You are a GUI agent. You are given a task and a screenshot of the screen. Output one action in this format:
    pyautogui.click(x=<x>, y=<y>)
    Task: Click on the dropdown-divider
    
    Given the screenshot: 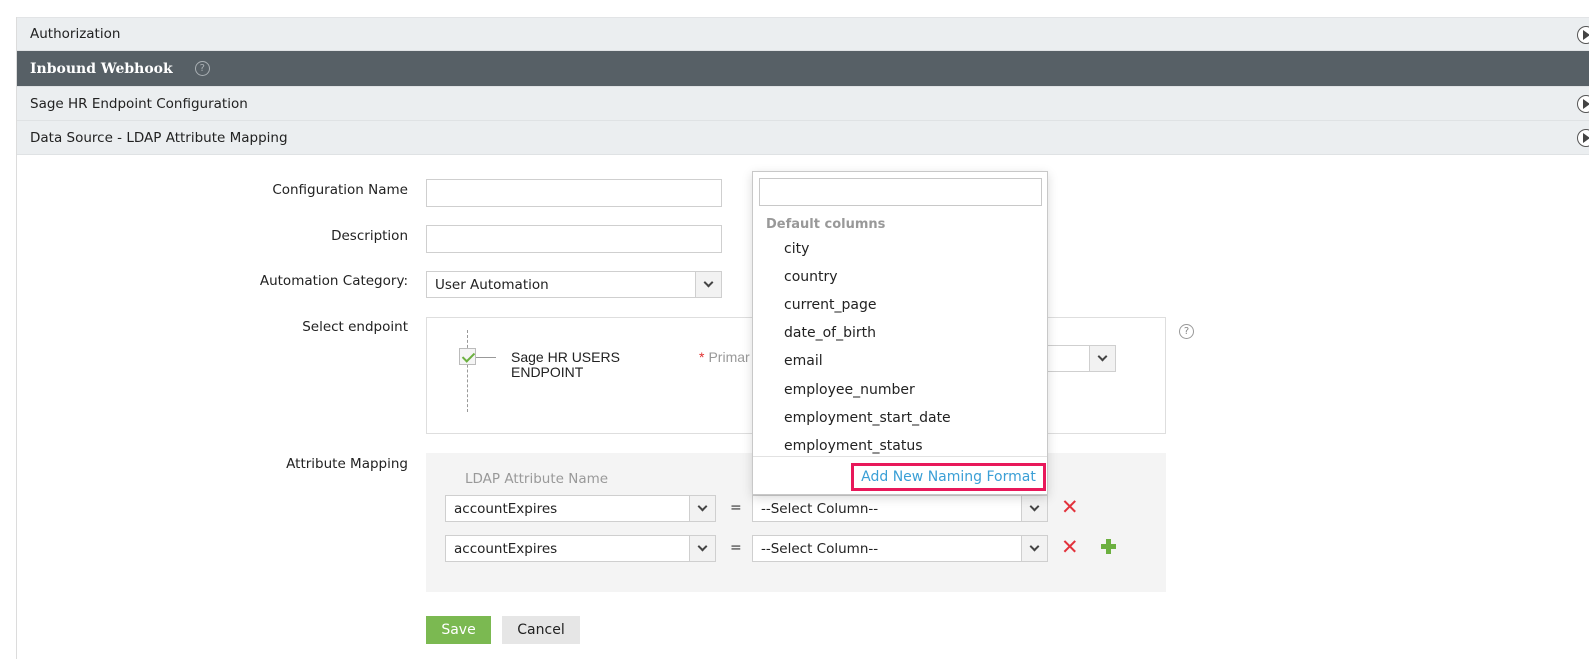 What is the action you would take?
    pyautogui.click(x=900, y=456)
    